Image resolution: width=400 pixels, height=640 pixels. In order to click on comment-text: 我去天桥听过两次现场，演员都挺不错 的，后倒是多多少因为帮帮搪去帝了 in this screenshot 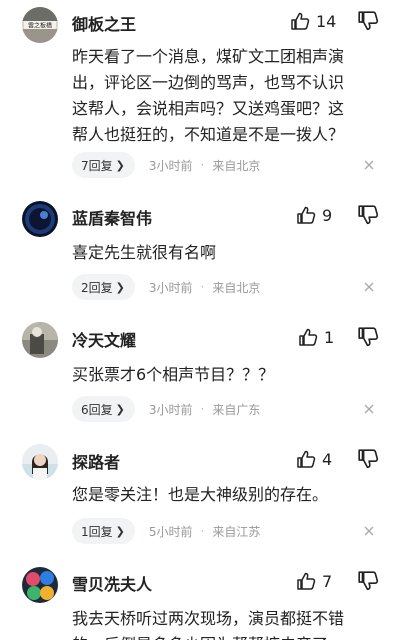, I will do `click(208, 624)`.